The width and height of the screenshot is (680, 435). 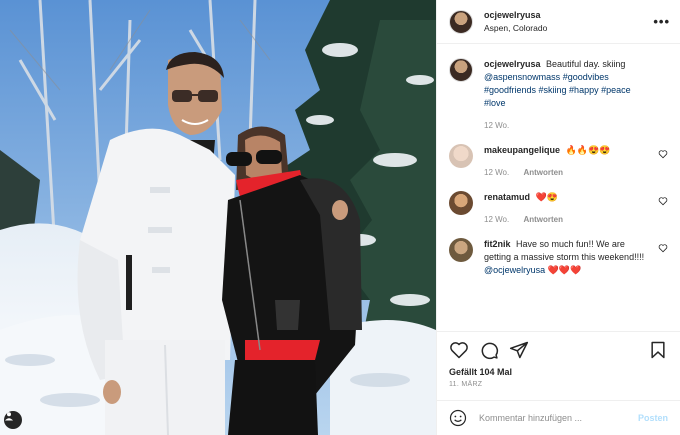 What do you see at coordinates (564, 270) in the screenshot?
I see `comment-emoji: ❤️❤️❤️` at bounding box center [564, 270].